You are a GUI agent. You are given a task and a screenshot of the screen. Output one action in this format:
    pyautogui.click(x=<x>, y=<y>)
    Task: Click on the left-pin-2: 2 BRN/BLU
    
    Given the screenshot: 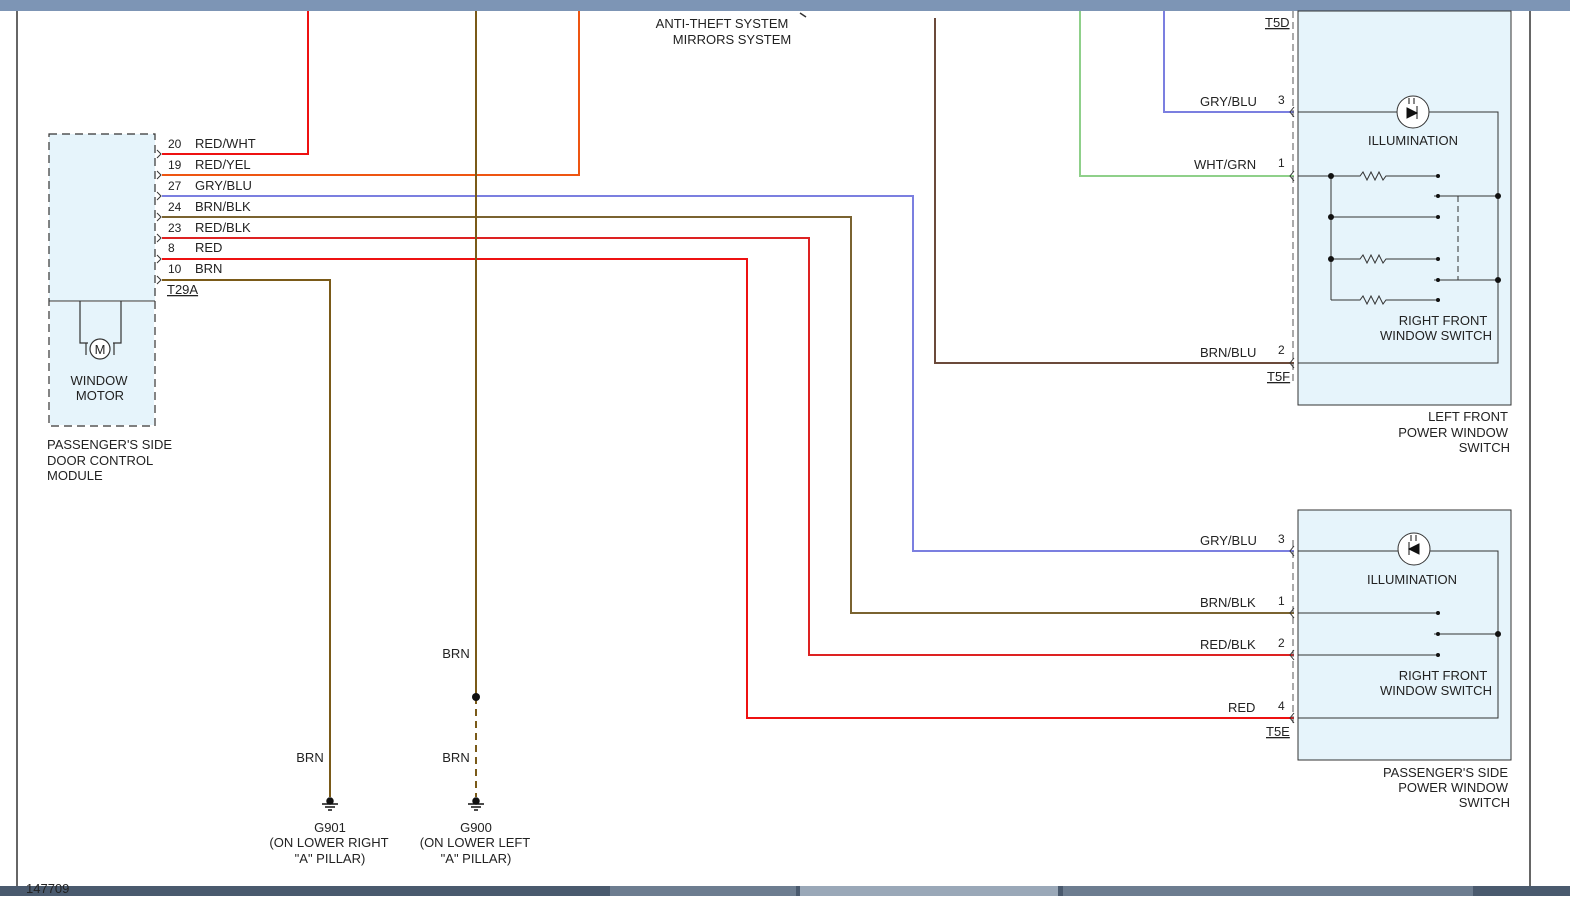 What is the action you would take?
    pyautogui.click(x=1247, y=356)
    